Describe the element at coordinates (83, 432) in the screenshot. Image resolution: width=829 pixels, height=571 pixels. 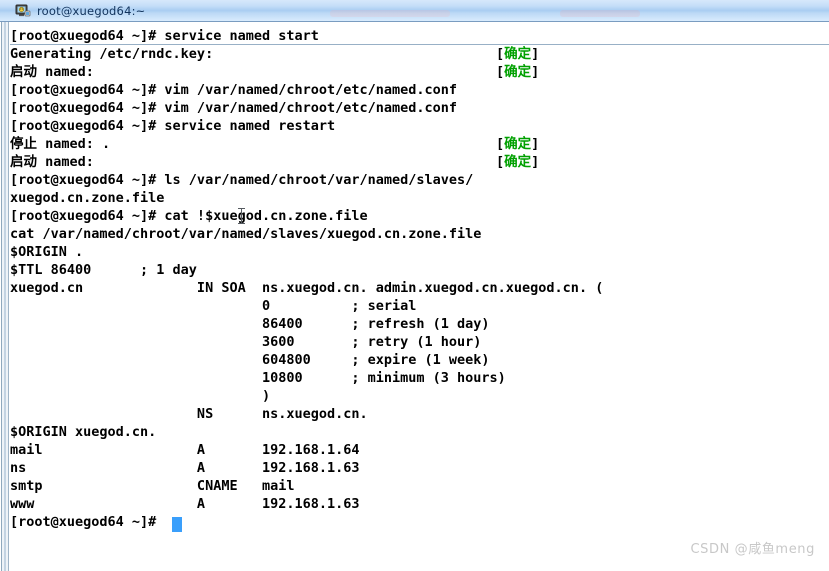
I see `terminal-line: $ORIGIN xuegod.cn.` at that location.